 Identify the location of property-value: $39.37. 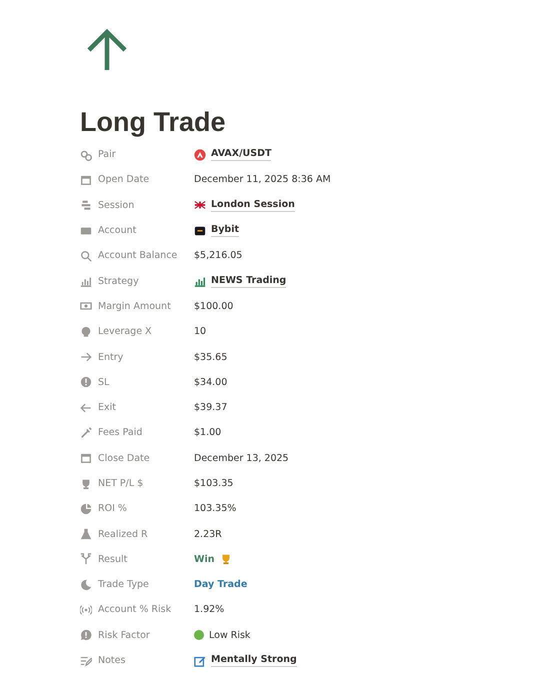
(211, 408).